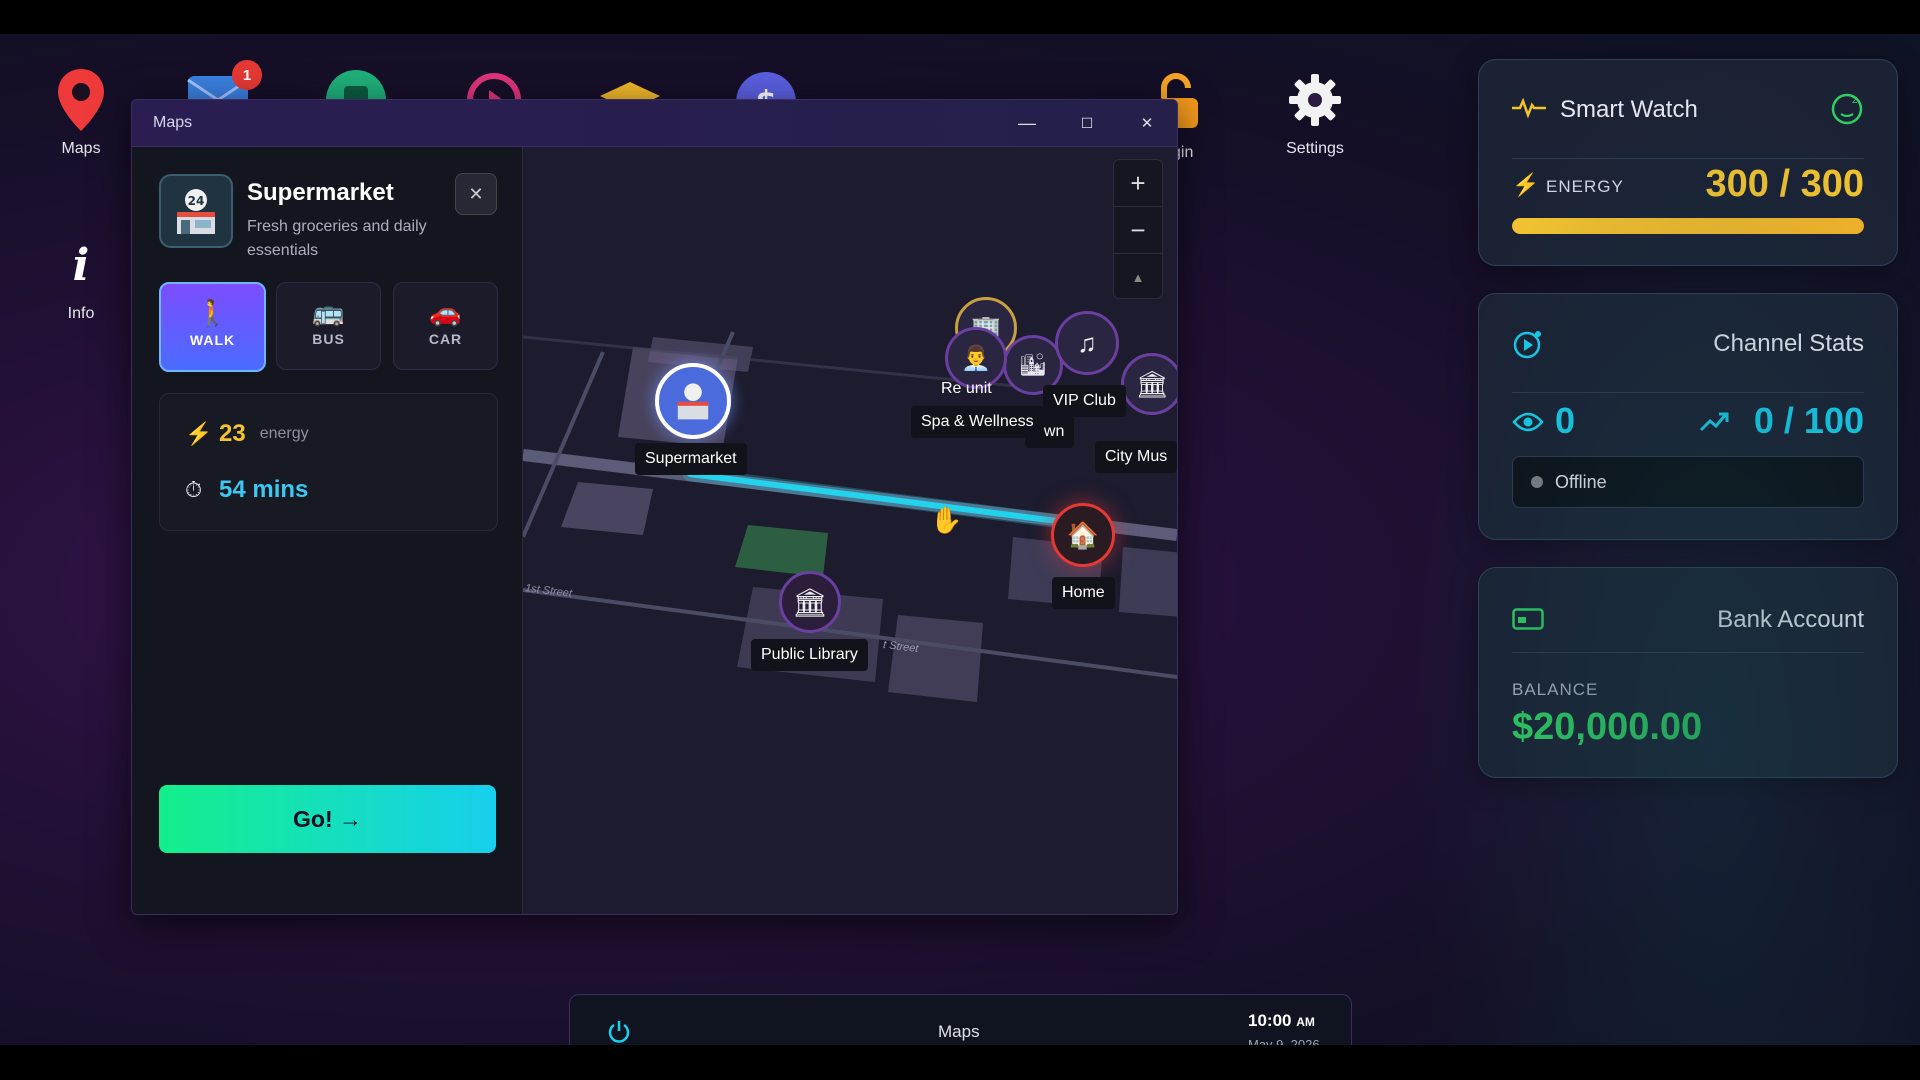  I want to click on house-icon: 🏠, so click(1083, 534).